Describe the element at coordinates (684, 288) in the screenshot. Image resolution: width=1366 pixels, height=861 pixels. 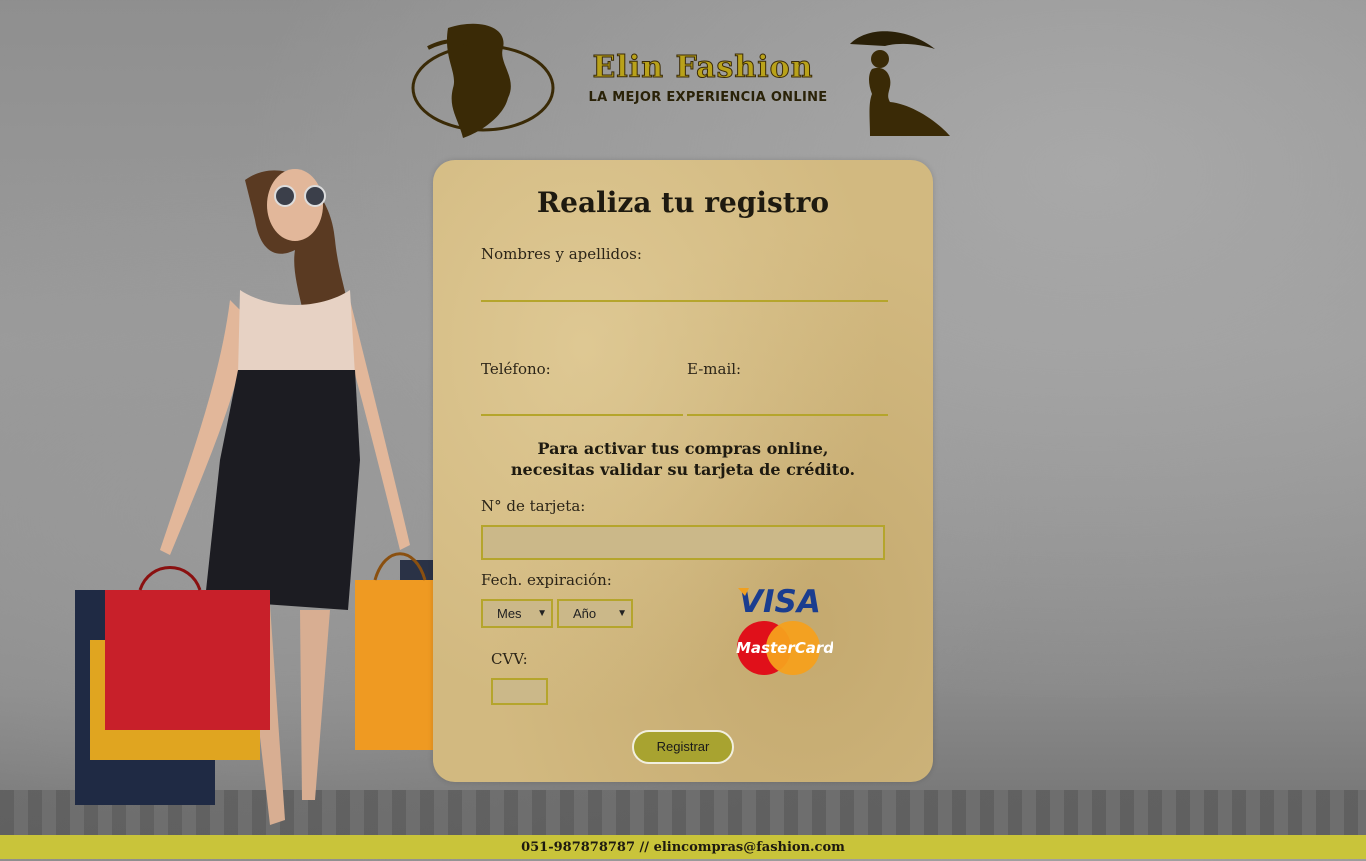
I see `full-name-input` at that location.